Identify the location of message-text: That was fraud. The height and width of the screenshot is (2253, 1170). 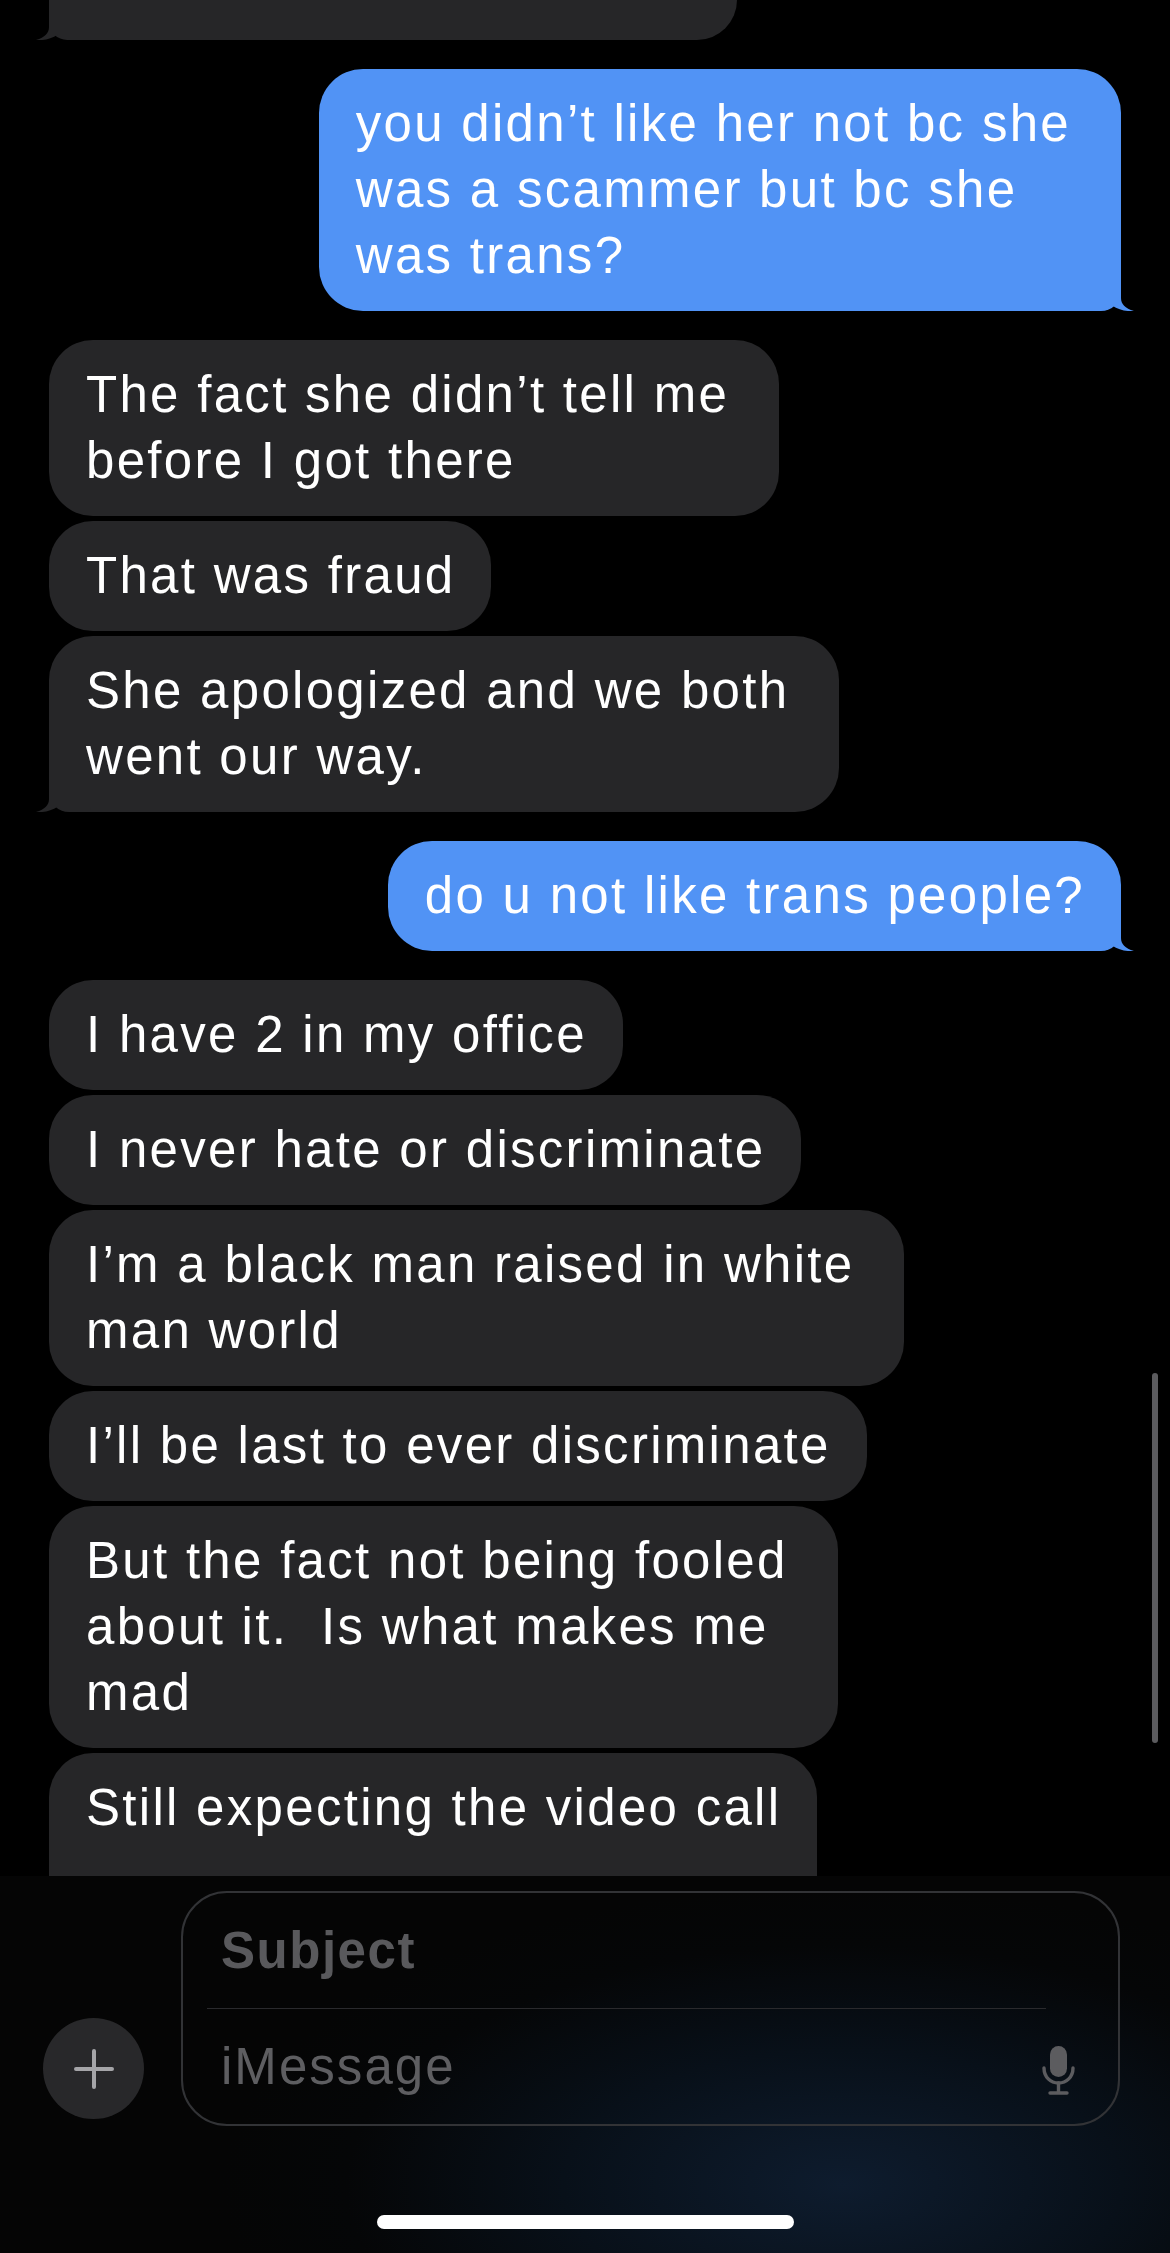
(271, 576).